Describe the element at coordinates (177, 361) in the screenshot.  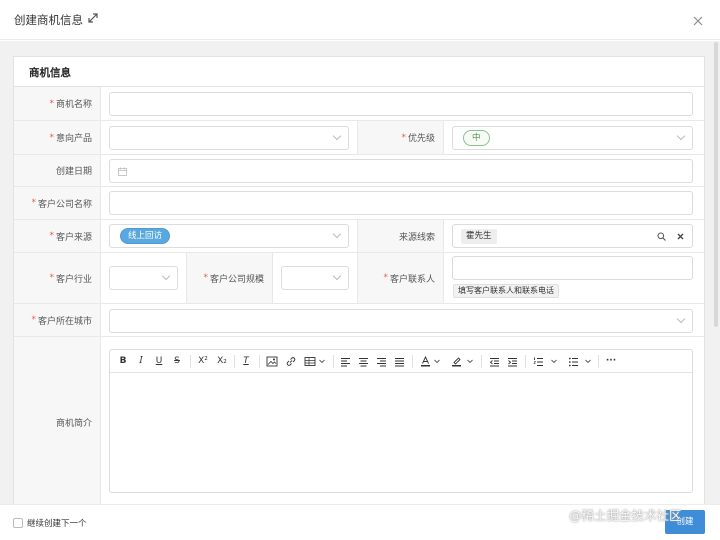
I see `strikethrough-button: S` at that location.